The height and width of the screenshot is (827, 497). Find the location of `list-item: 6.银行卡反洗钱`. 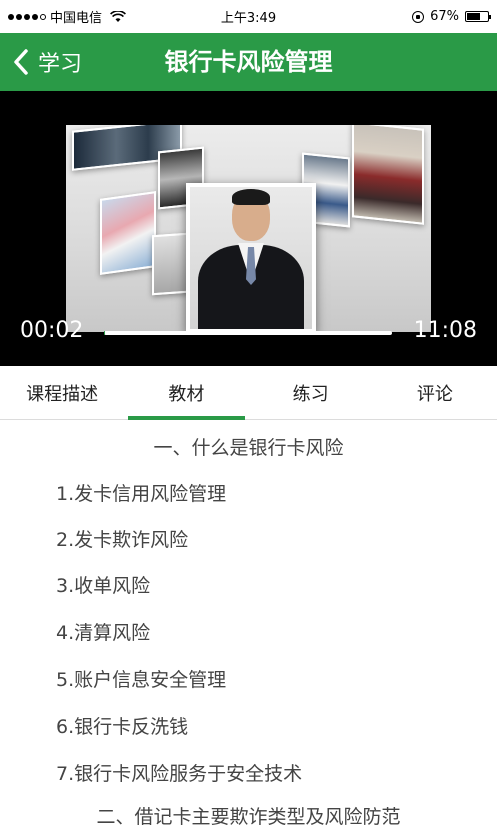

list-item: 6.银行卡反洗钱 is located at coordinates (122, 725).